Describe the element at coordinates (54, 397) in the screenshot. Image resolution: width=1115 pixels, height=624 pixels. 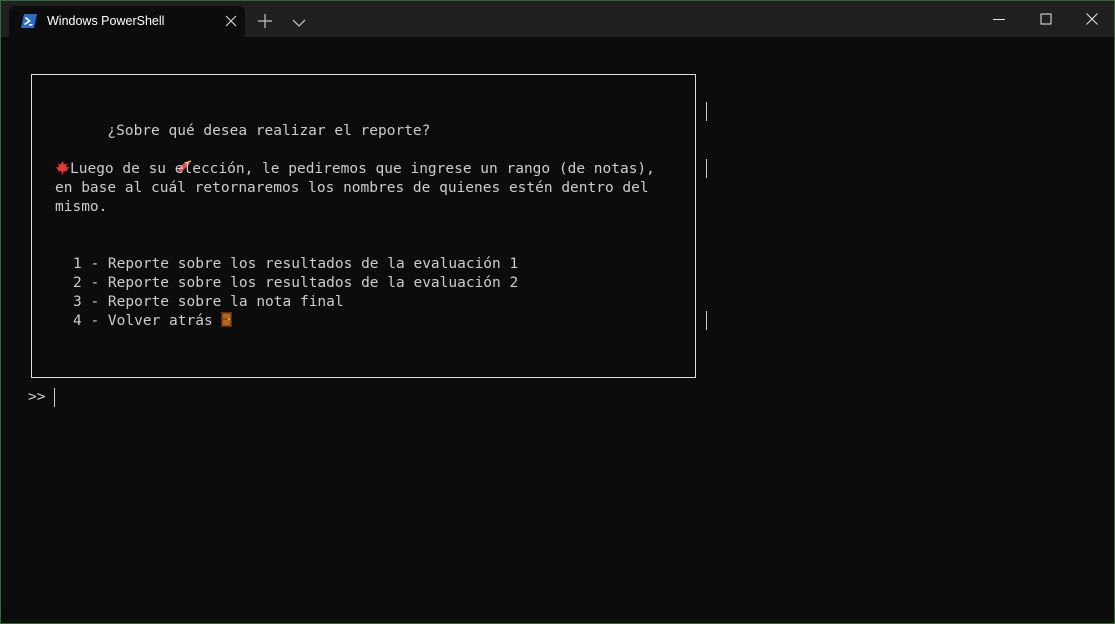
I see `text-cursor` at that location.